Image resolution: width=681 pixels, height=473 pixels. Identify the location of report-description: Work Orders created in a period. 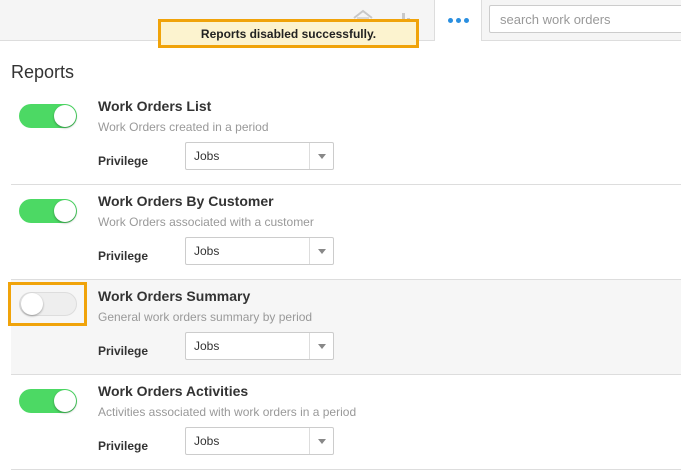
(183, 127).